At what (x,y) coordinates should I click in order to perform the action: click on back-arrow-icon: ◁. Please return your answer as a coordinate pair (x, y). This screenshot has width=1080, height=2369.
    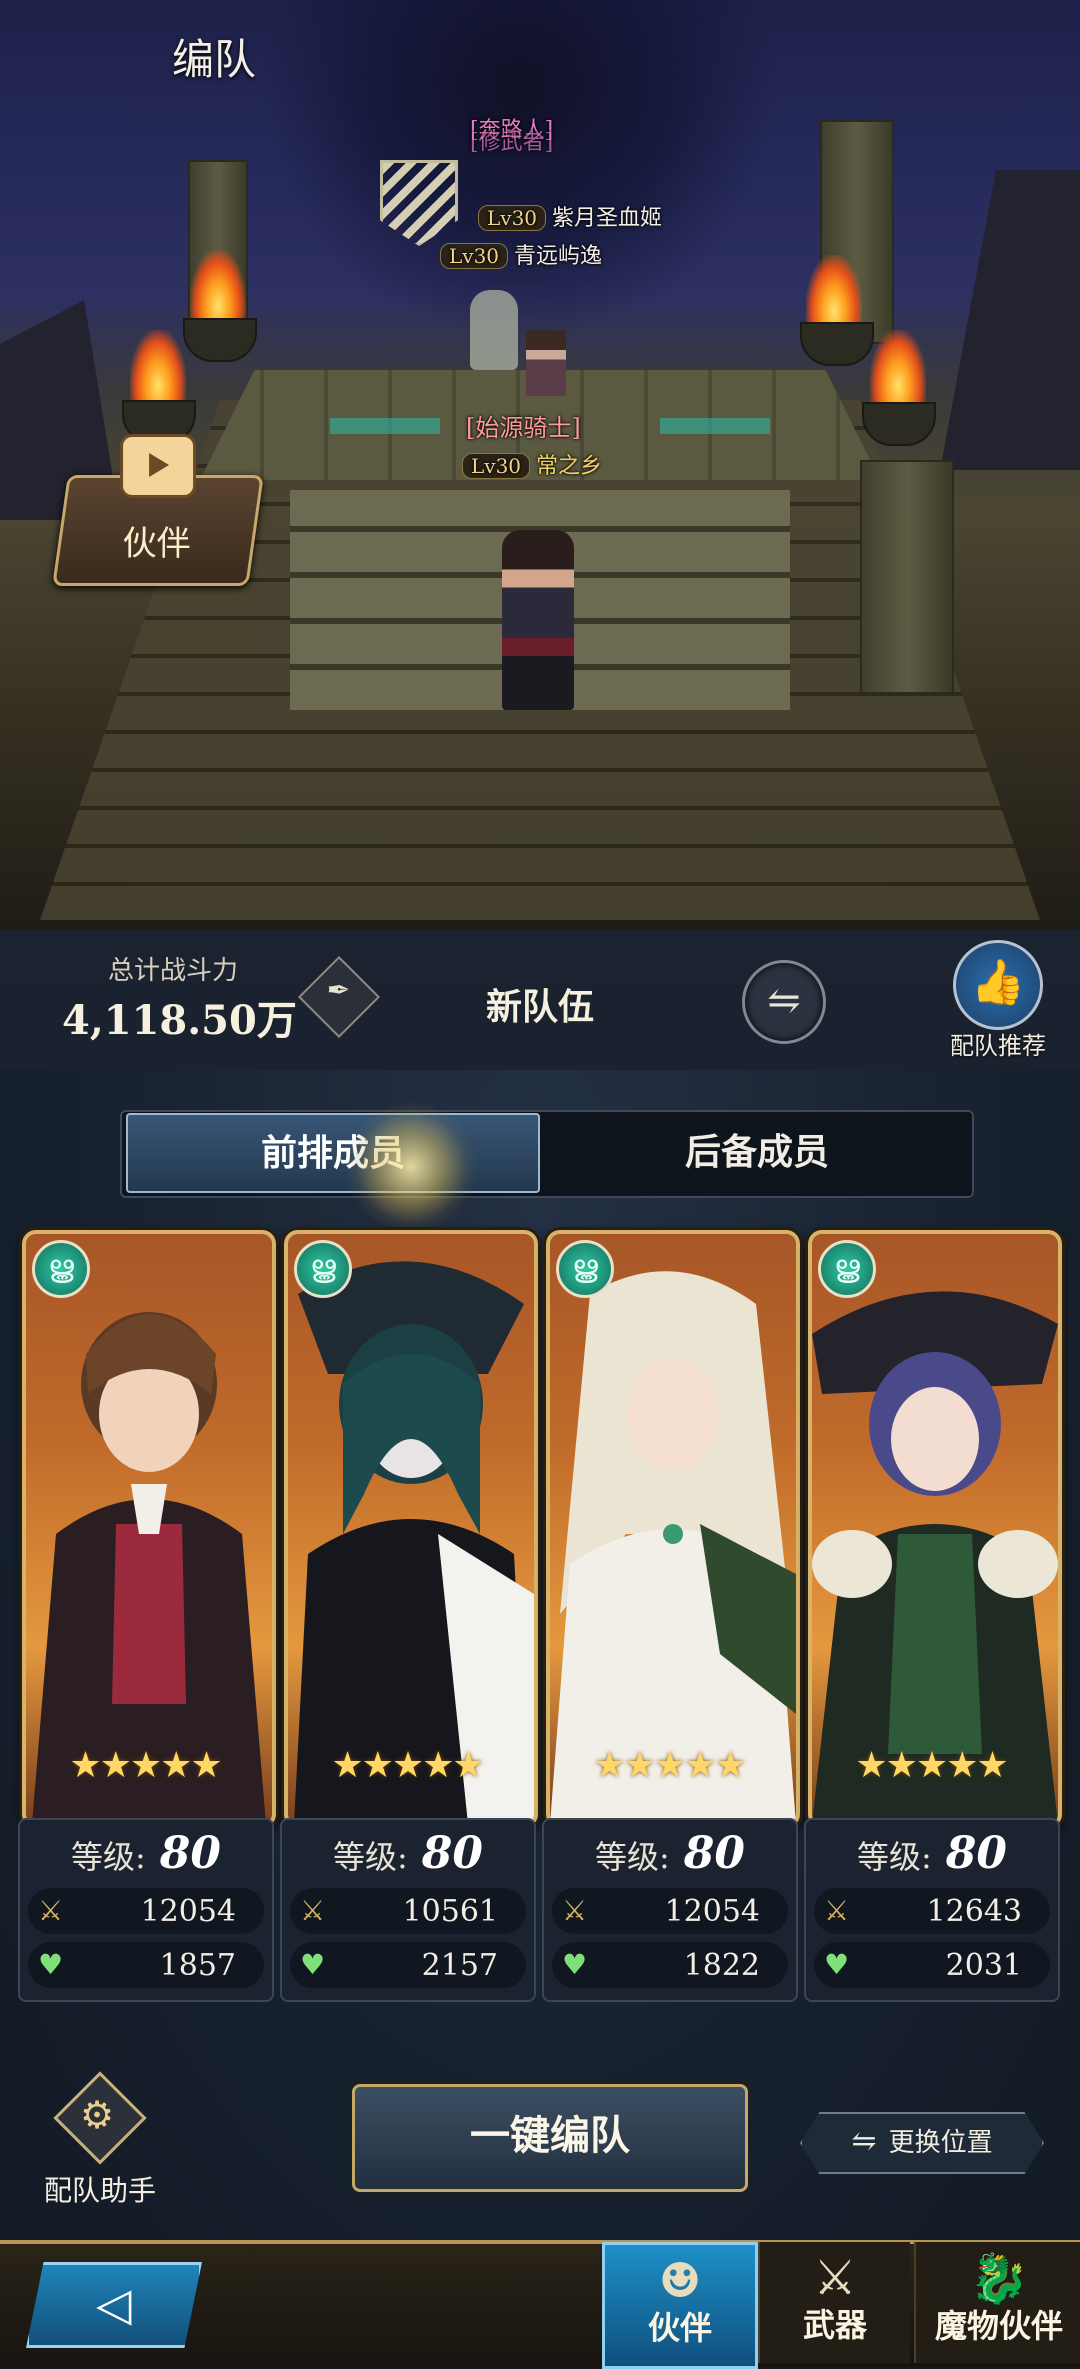
    Looking at the image, I should click on (114, 2304).